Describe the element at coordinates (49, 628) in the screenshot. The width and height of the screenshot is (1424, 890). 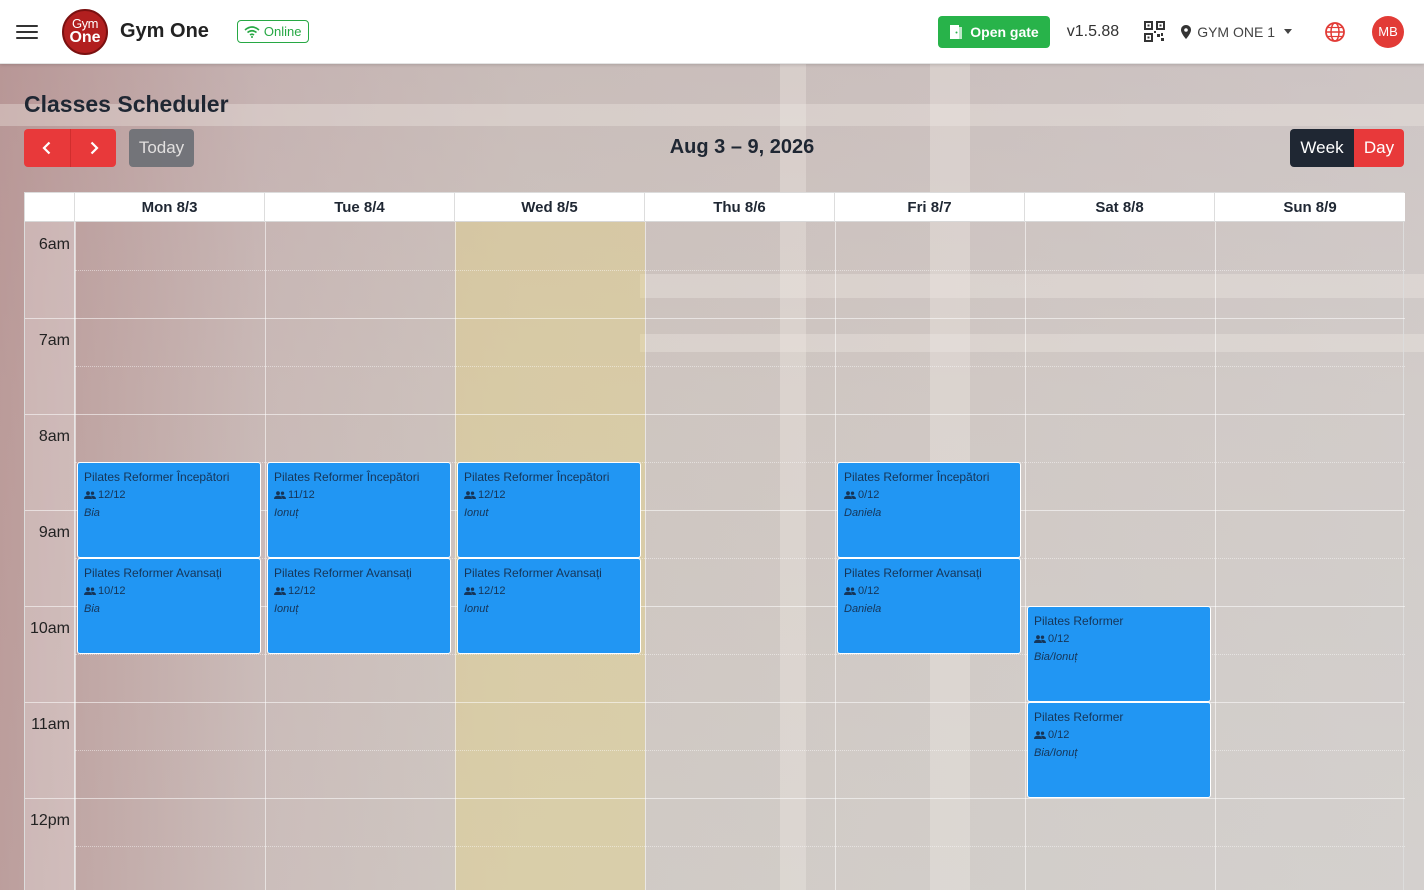
I see `time-label: 10am` at that location.